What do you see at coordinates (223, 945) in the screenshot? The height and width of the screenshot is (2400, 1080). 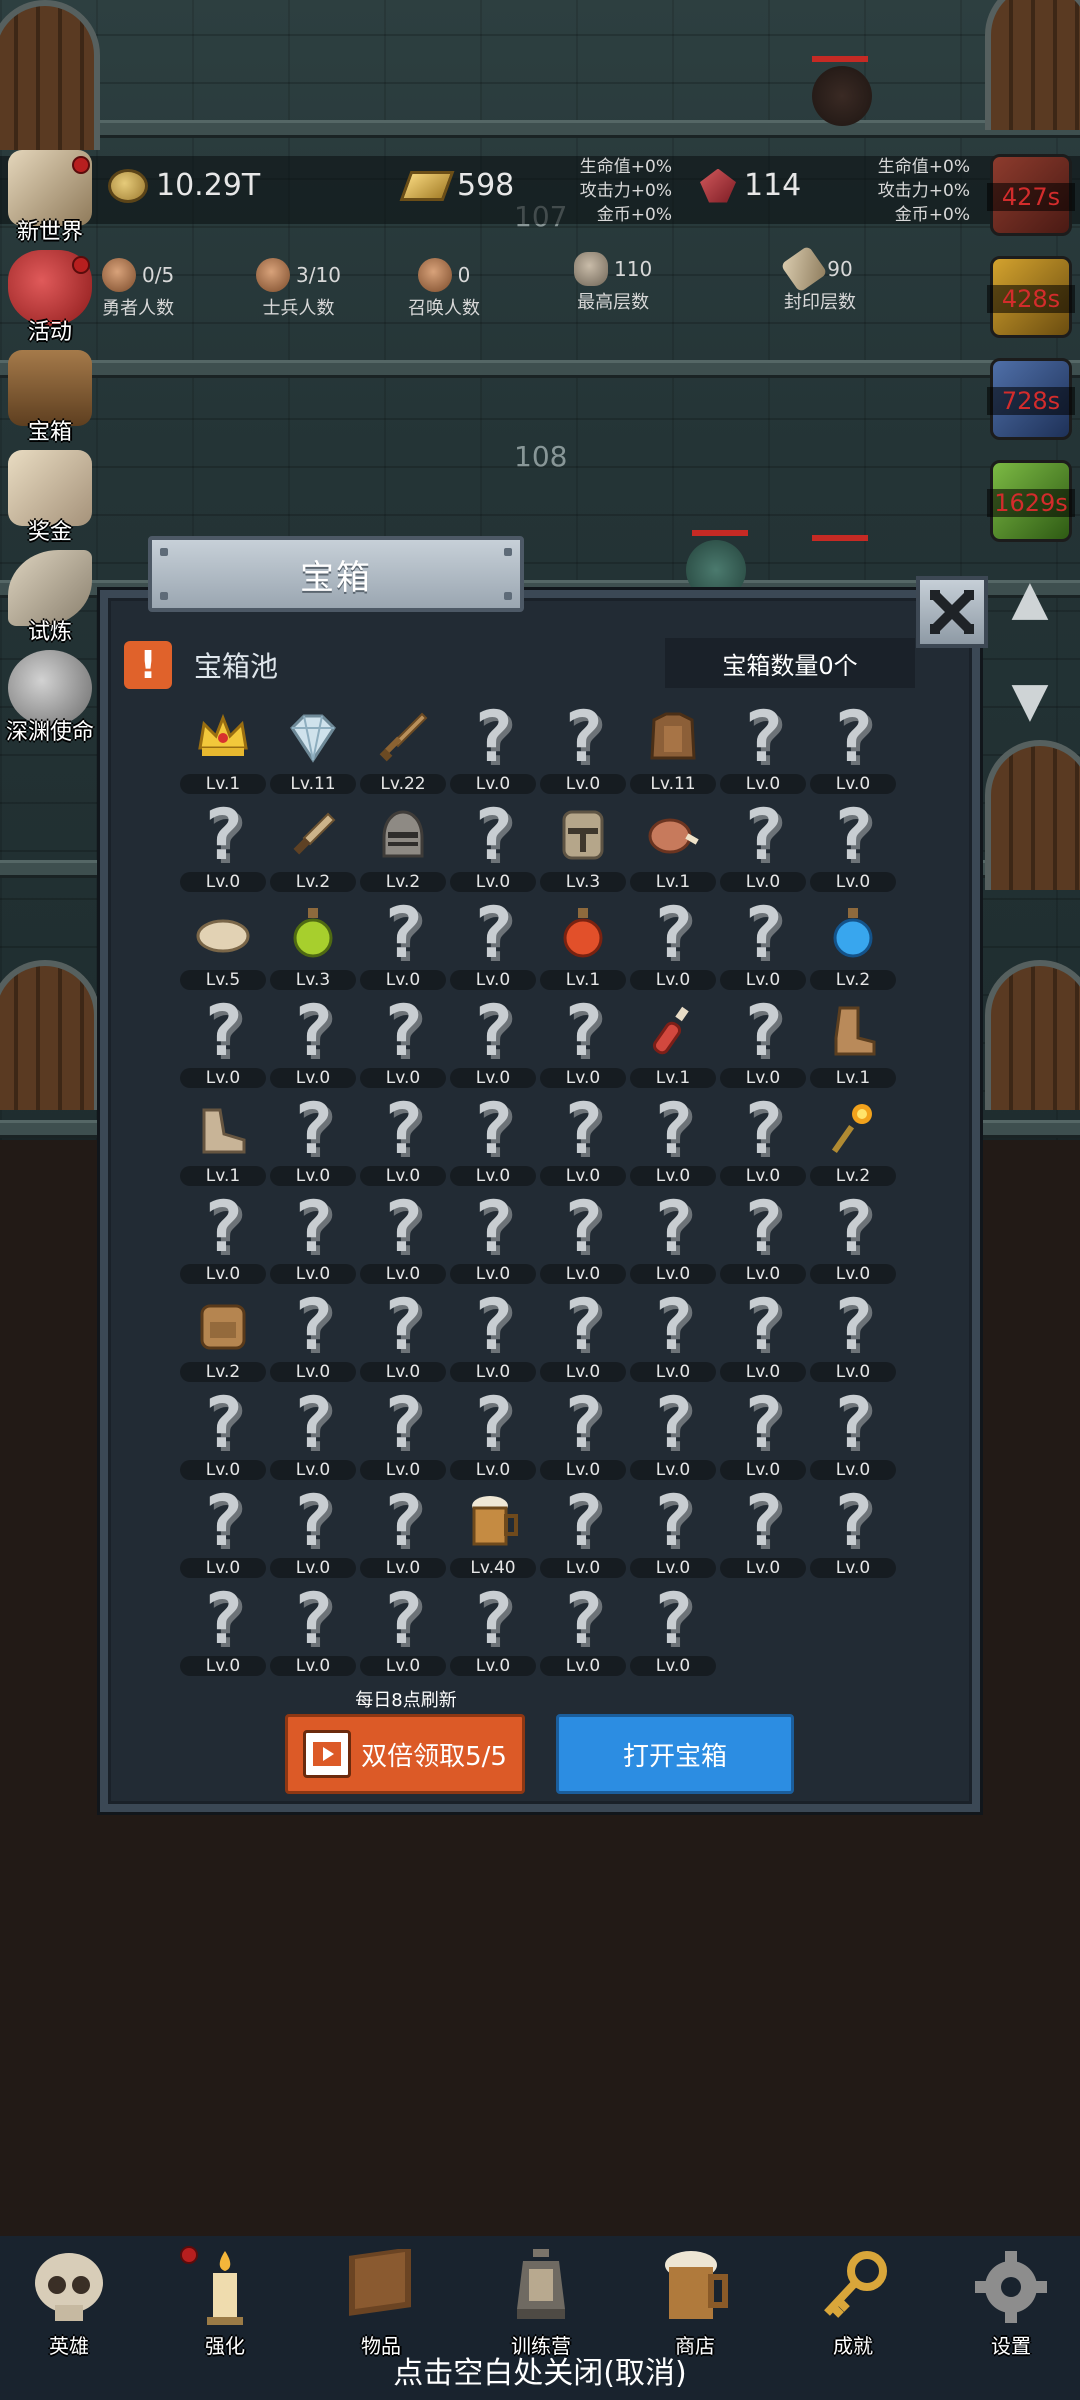 I see `item-slot: Lv.5` at bounding box center [223, 945].